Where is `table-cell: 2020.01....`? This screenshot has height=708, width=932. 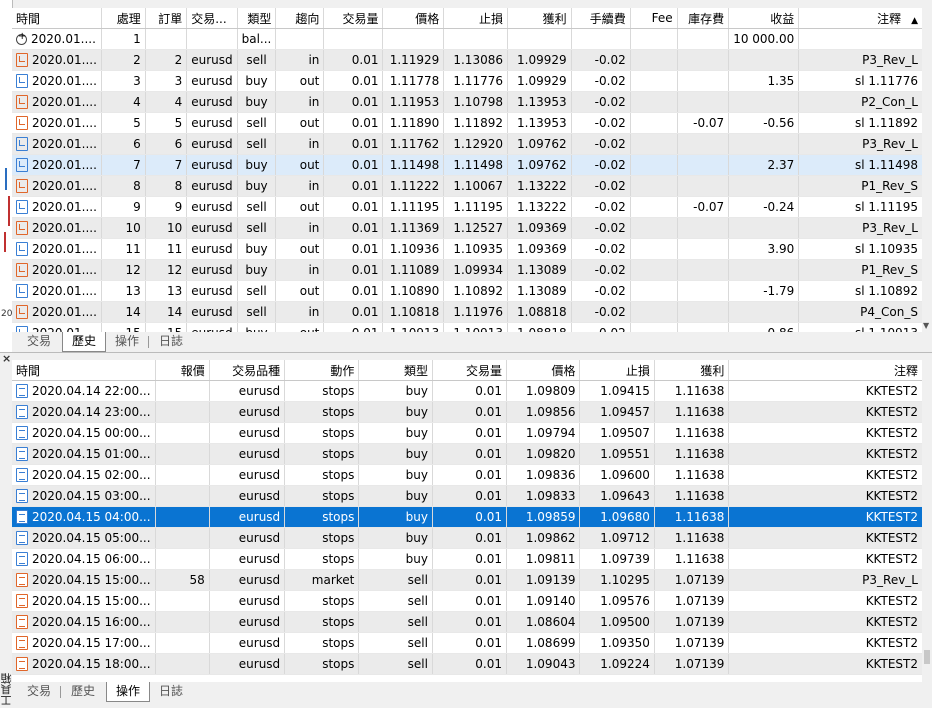 table-cell: 2020.01.... is located at coordinates (57, 270).